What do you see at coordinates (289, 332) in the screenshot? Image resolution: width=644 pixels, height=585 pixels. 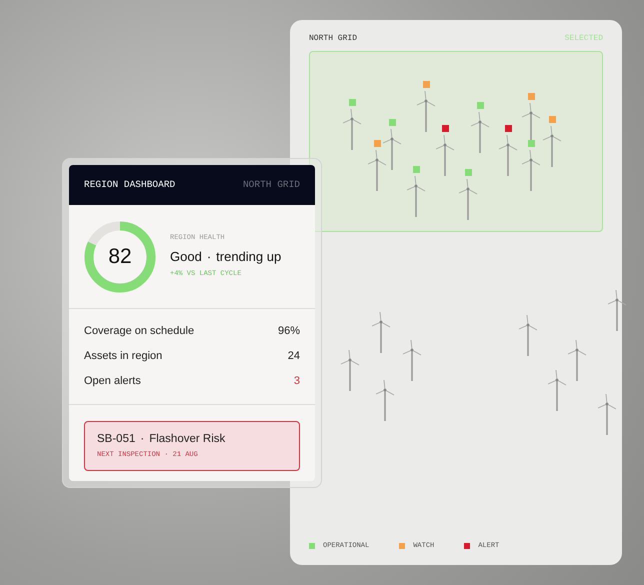 I see `stat-value: 96%` at bounding box center [289, 332].